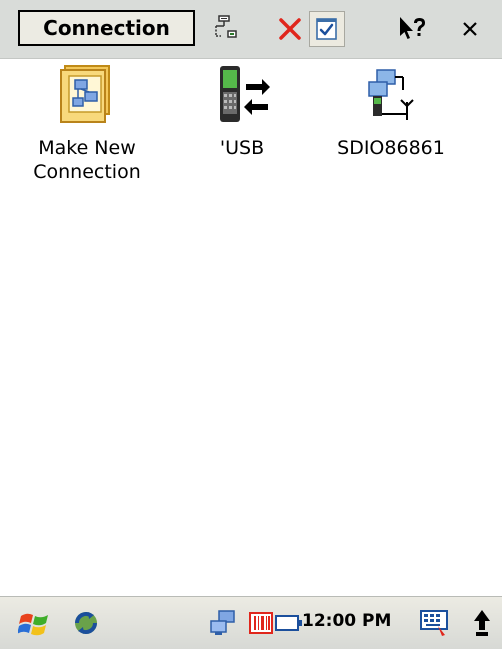 Image resolution: width=502 pixels, height=649 pixels. I want to click on connection-label: SDIO86861, so click(391, 148).